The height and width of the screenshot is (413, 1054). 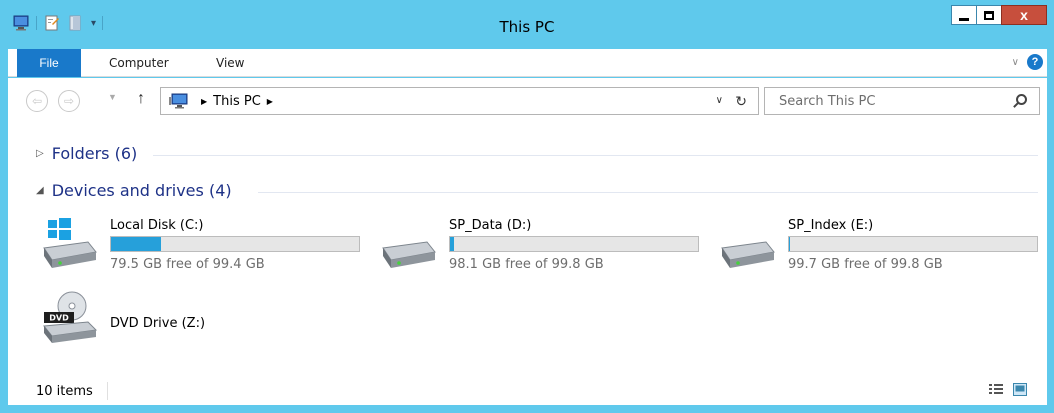 I want to click on drive-name: SP_Index (E:), so click(x=831, y=225).